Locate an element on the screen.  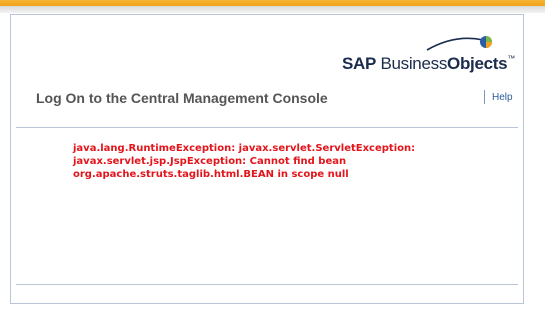
header-divider is located at coordinates (267, 127).